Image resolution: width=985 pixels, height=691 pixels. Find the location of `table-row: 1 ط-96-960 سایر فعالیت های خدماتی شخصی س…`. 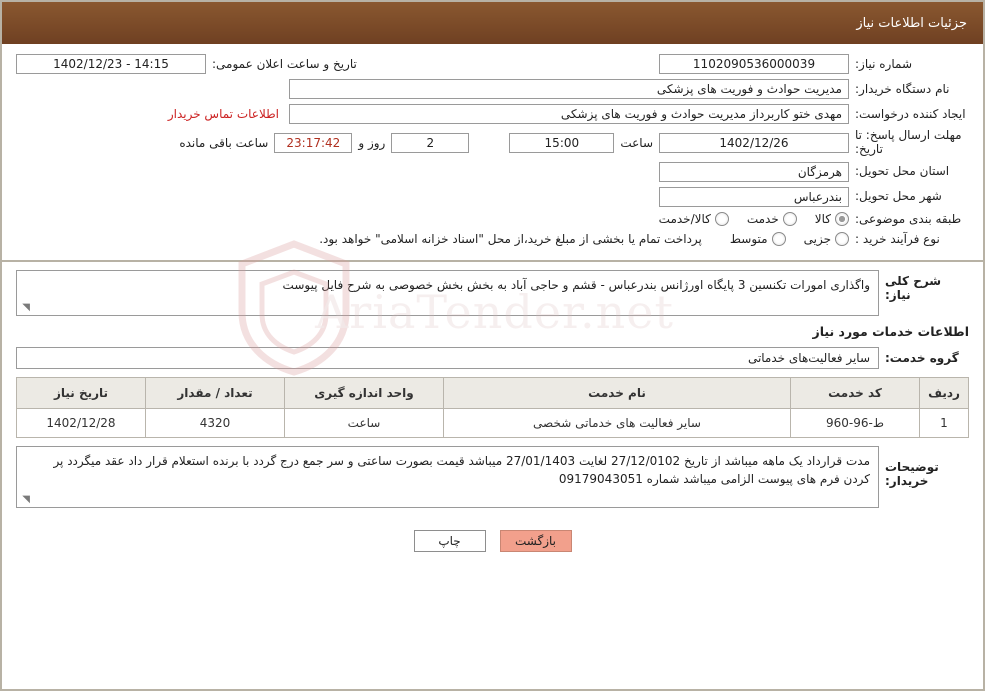

table-row: 1 ط-96-960 سایر فعالیت های خدماتی شخصی س… is located at coordinates (492, 422).